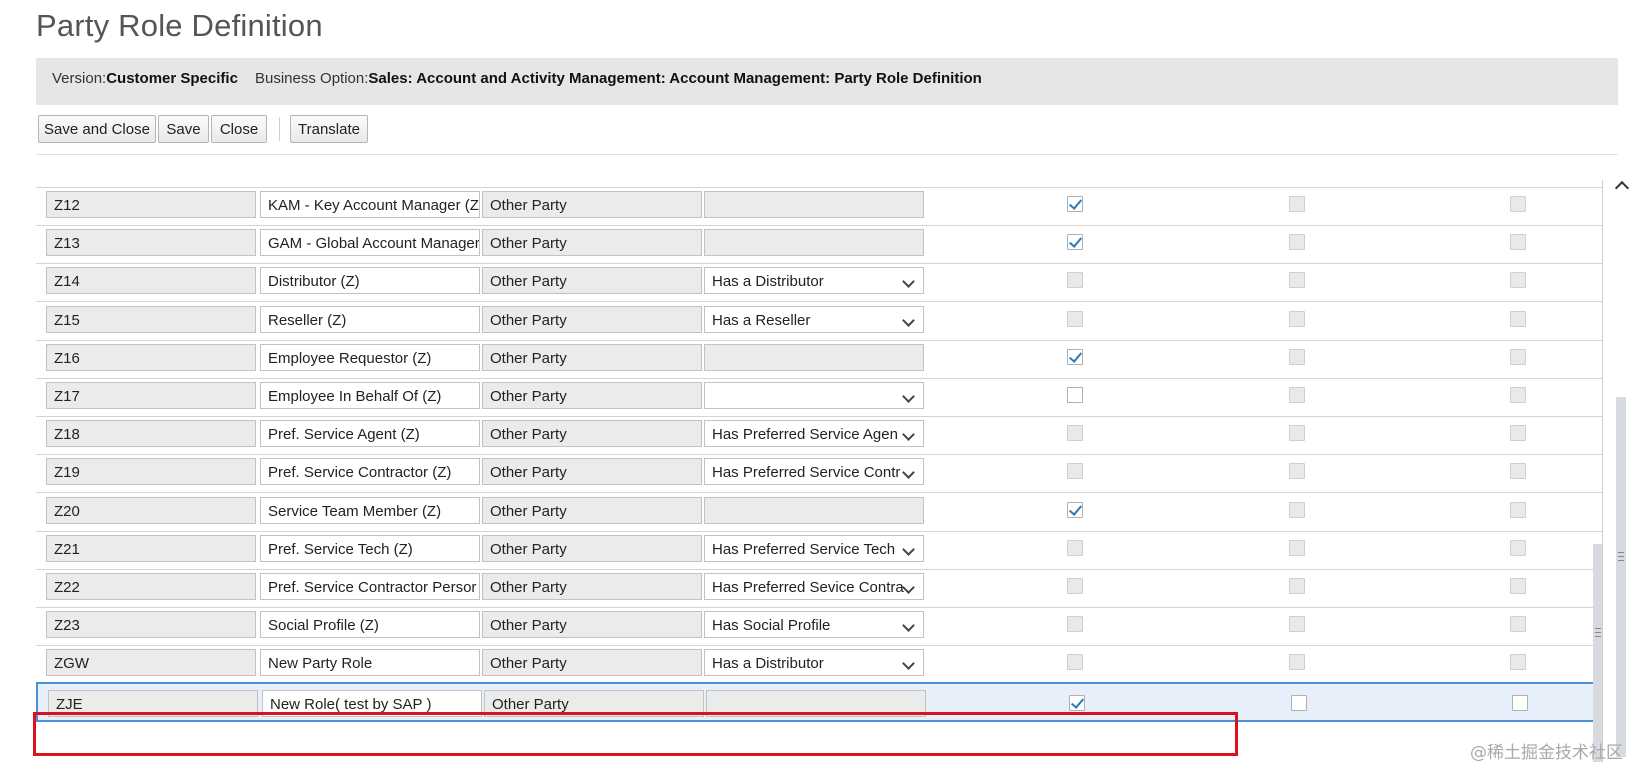  I want to click on toolbar-separator, so click(279, 129).